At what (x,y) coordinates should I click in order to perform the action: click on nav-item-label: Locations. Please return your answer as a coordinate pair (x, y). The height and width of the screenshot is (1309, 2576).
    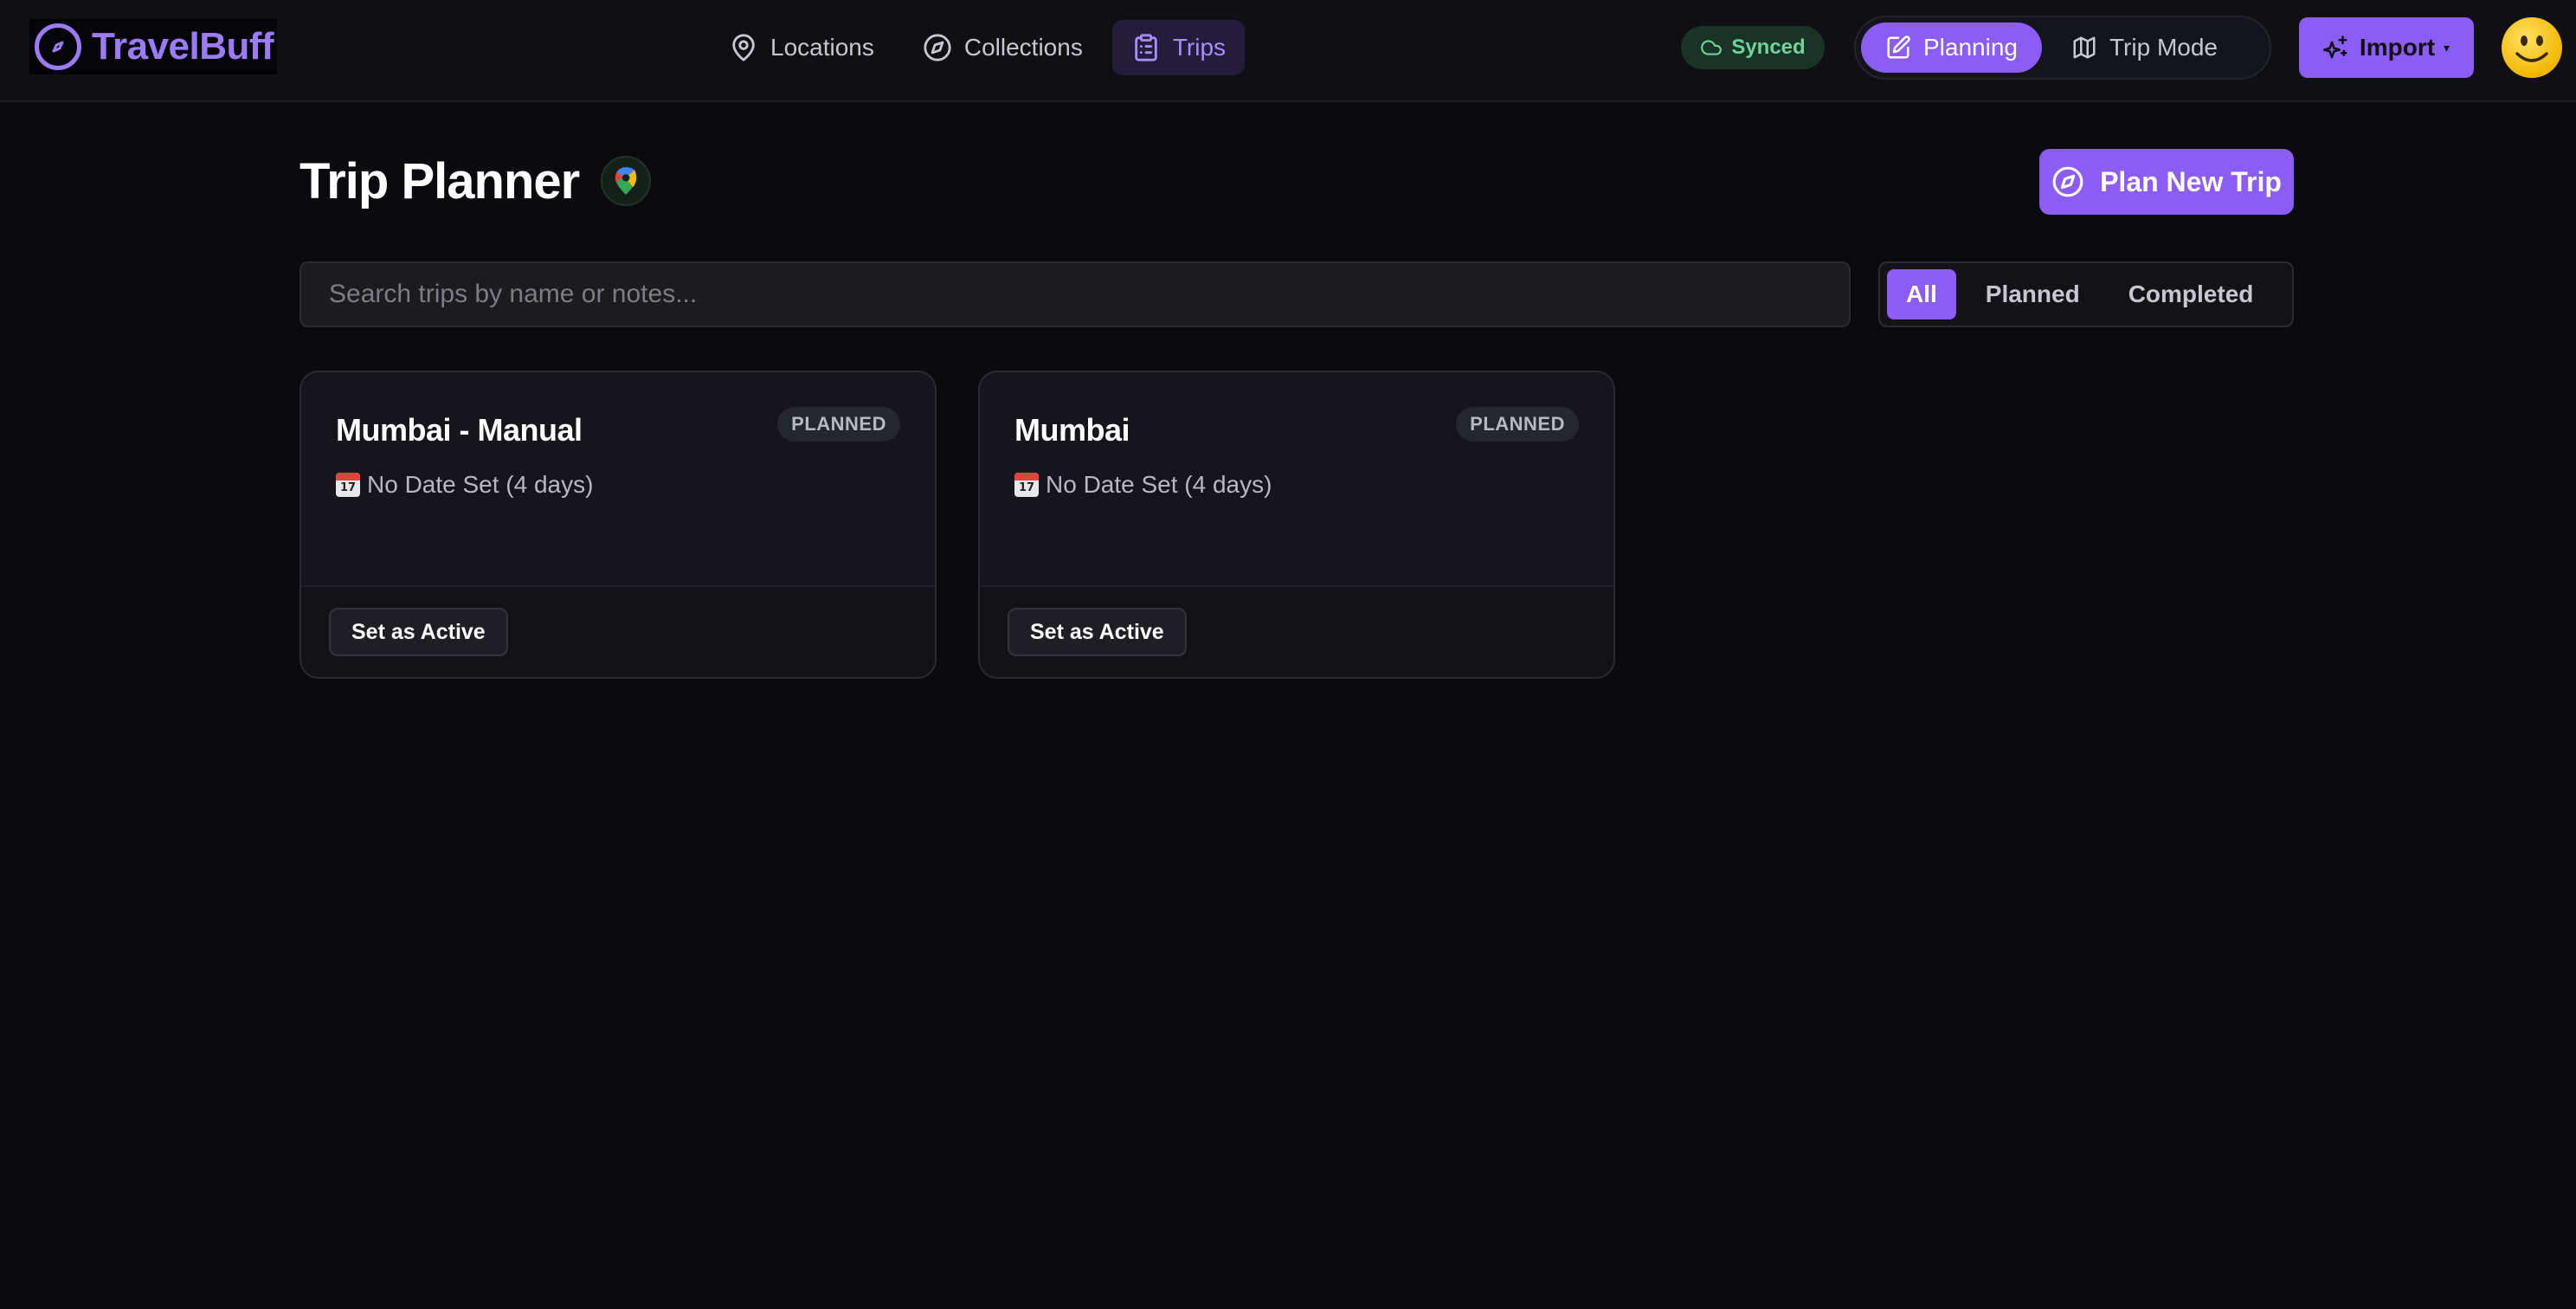
    Looking at the image, I should click on (822, 47).